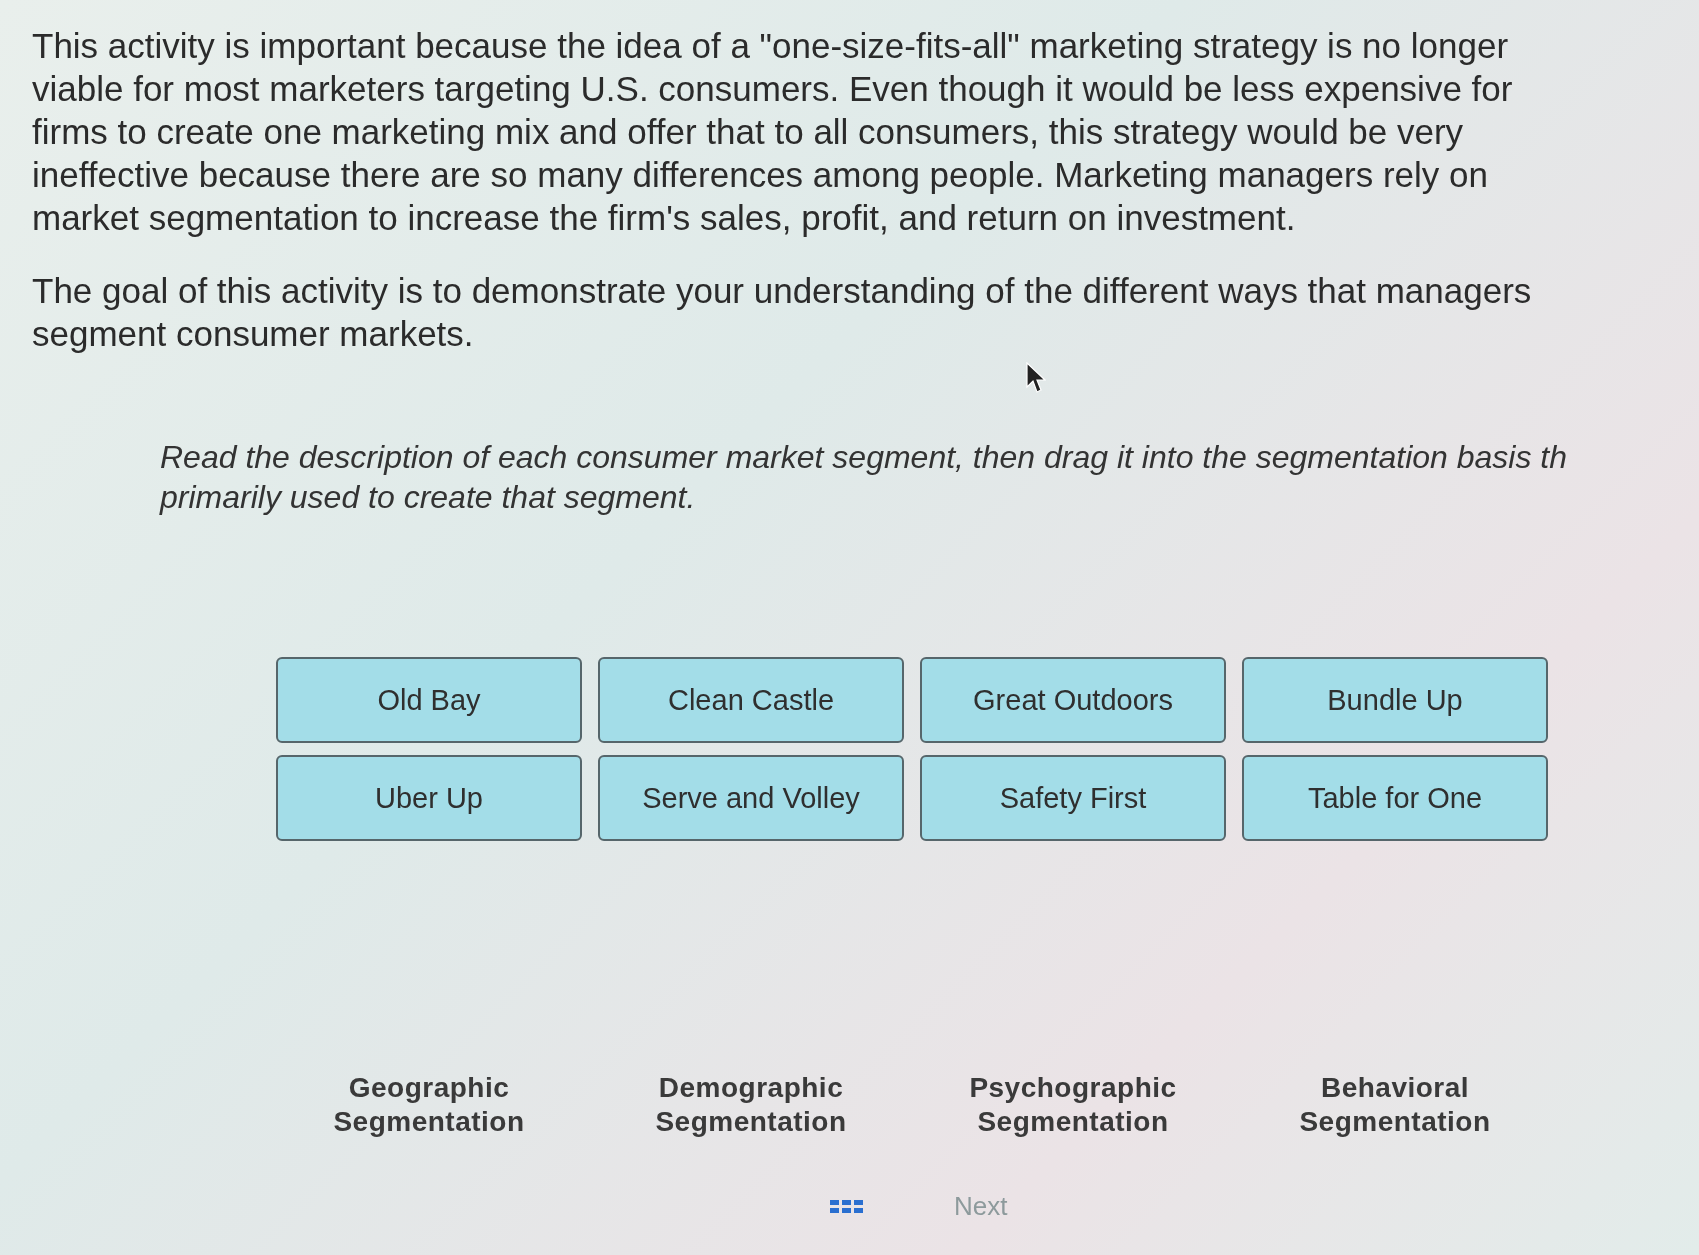 The width and height of the screenshot is (1699, 1255). I want to click on segment-card: Great Outdoors, so click(1073, 700).